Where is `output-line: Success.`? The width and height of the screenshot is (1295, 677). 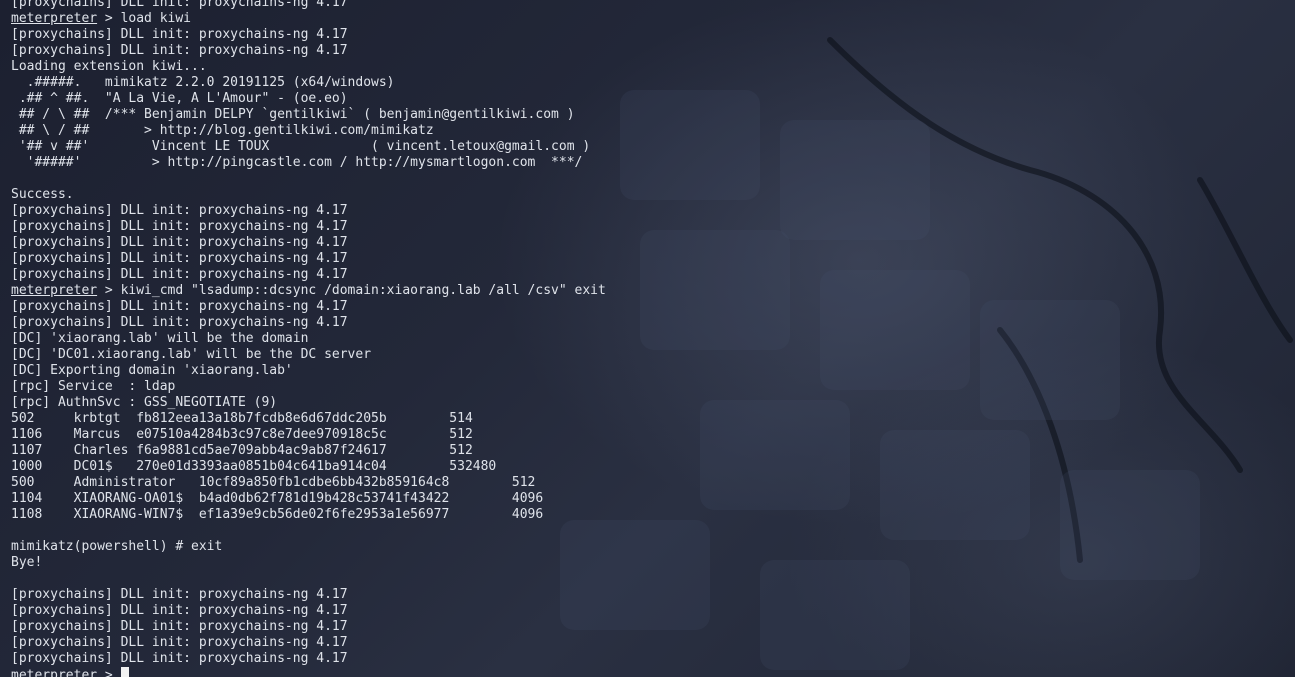 output-line: Success. is located at coordinates (42, 194).